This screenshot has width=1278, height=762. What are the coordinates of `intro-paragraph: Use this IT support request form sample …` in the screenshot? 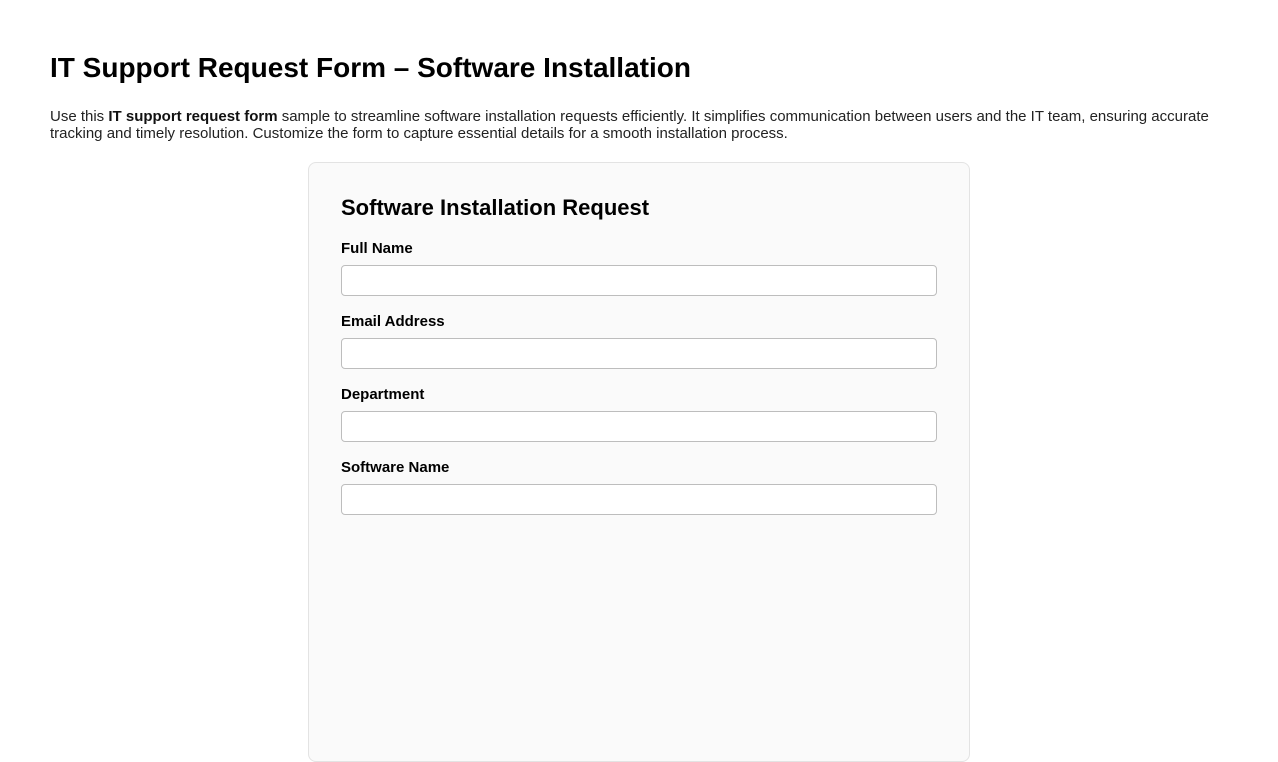 It's located at (639, 125).